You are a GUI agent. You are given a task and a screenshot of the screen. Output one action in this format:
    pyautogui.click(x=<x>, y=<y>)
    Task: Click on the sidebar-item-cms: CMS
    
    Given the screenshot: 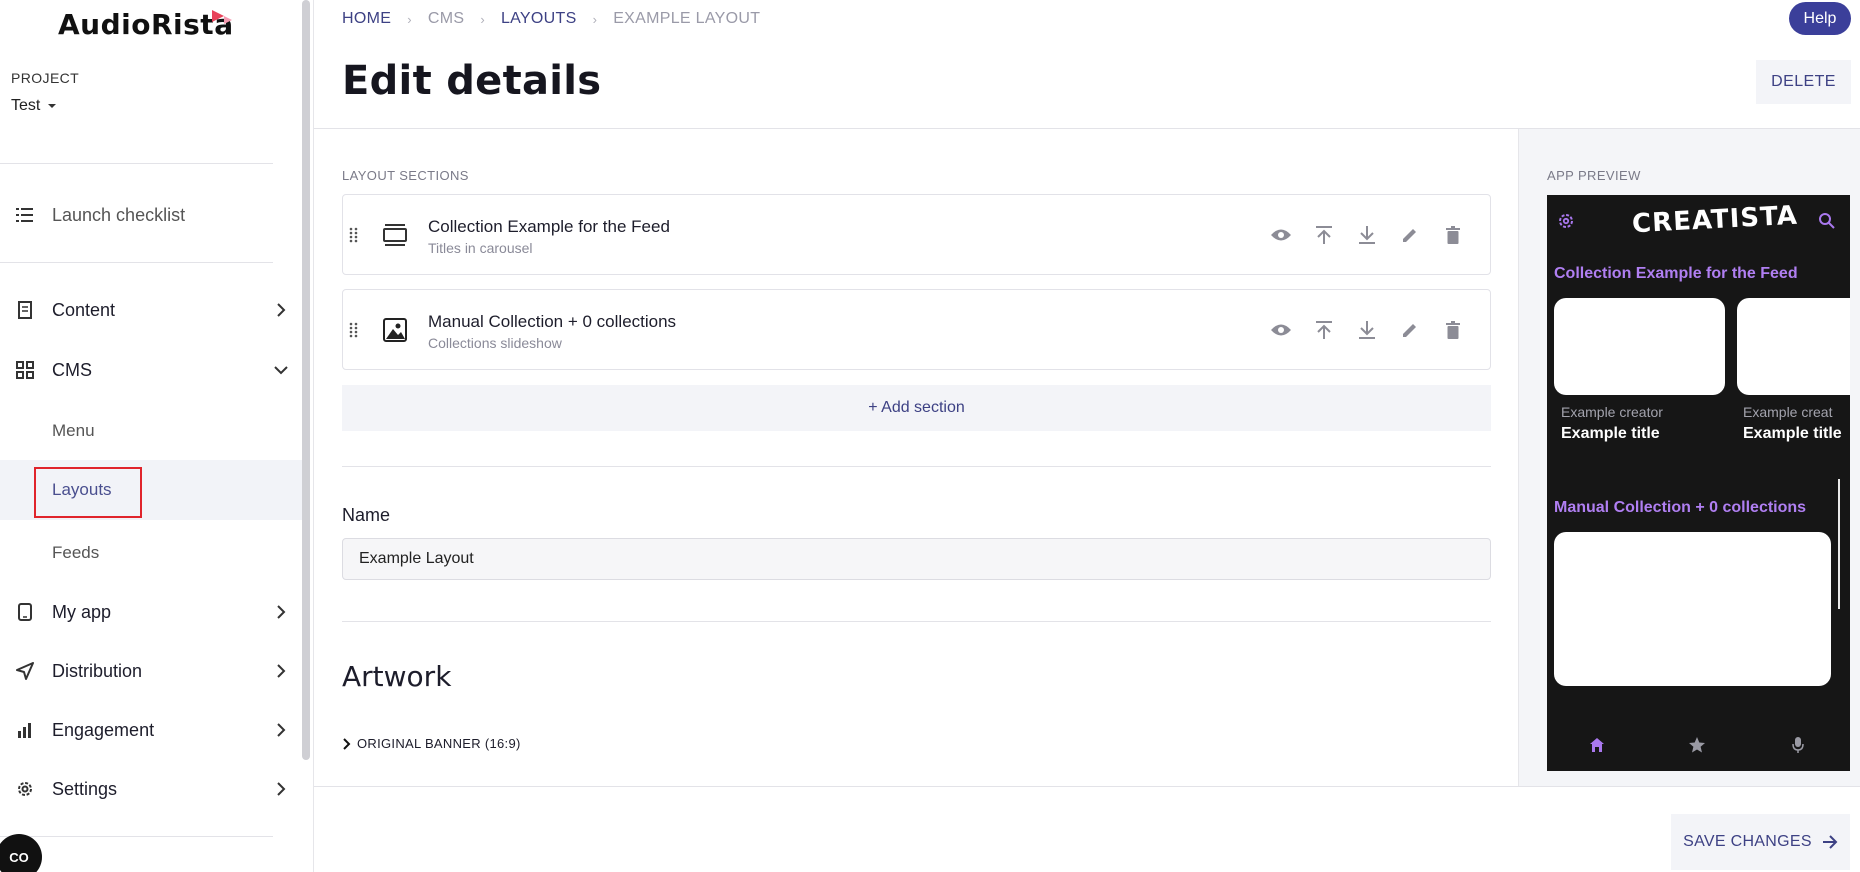 What is the action you would take?
    pyautogui.click(x=151, y=370)
    